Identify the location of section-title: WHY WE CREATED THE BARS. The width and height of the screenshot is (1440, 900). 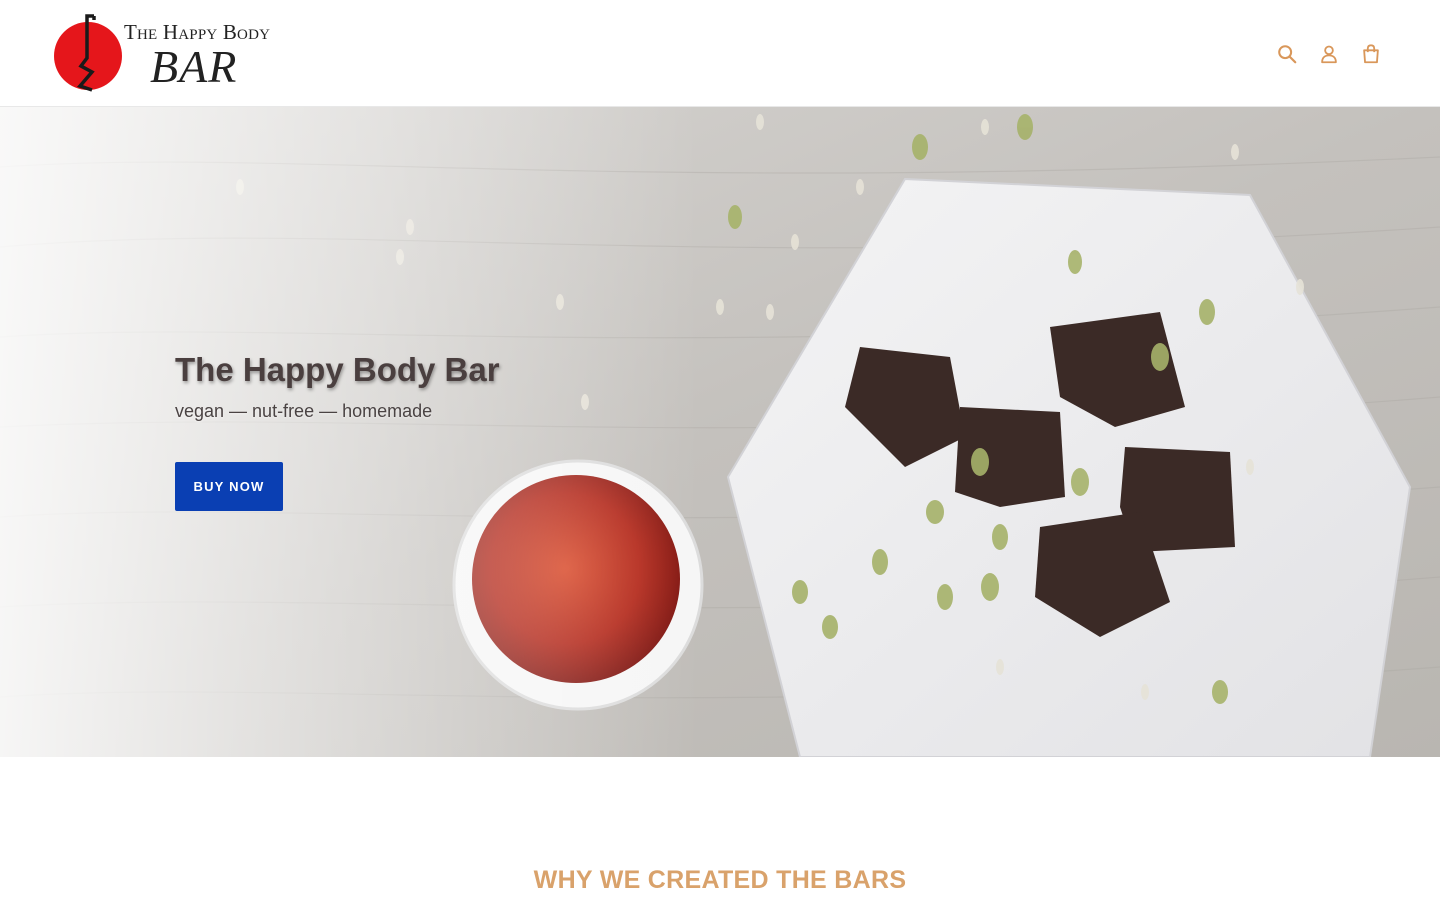
(720, 880).